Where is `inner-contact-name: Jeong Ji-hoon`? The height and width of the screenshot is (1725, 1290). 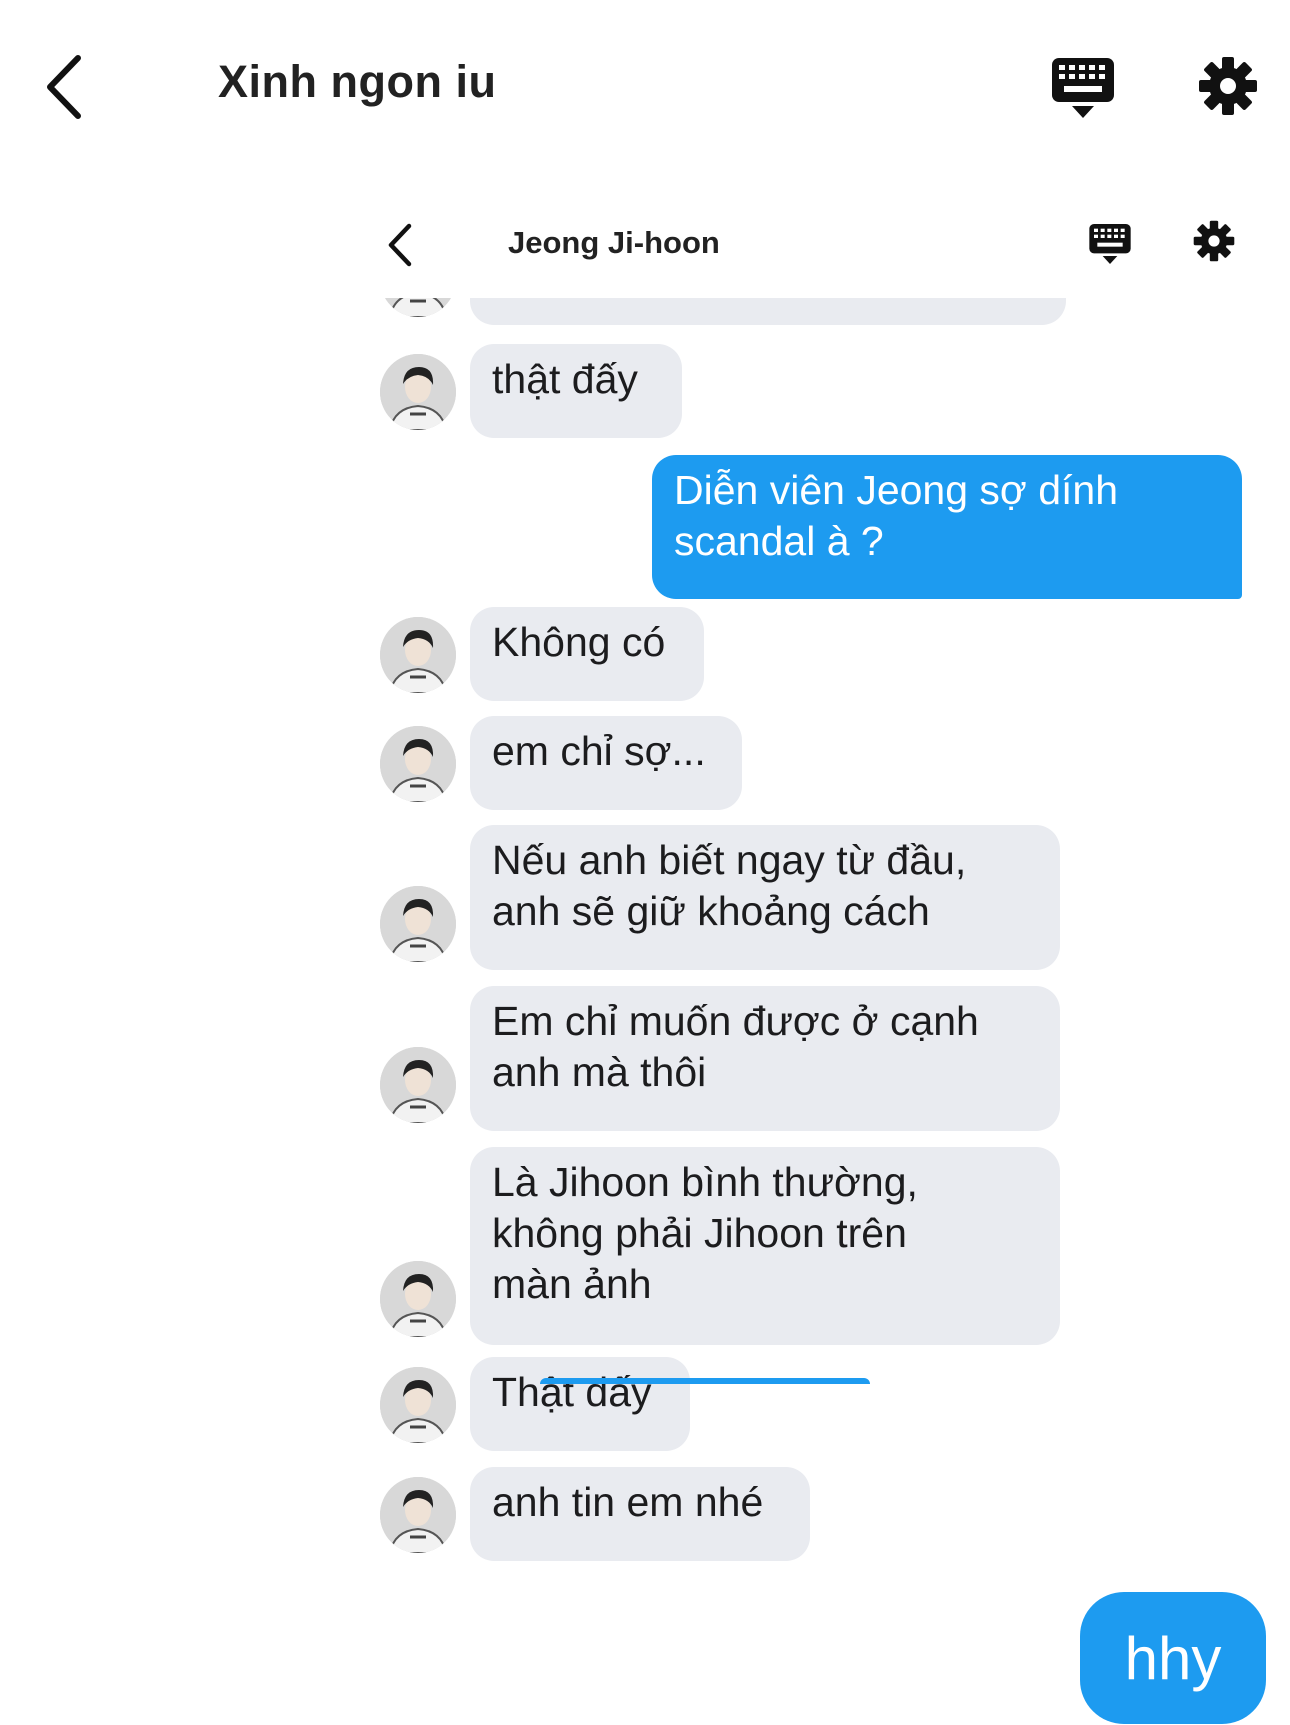 inner-contact-name: Jeong Ji-hoon is located at coordinates (614, 242).